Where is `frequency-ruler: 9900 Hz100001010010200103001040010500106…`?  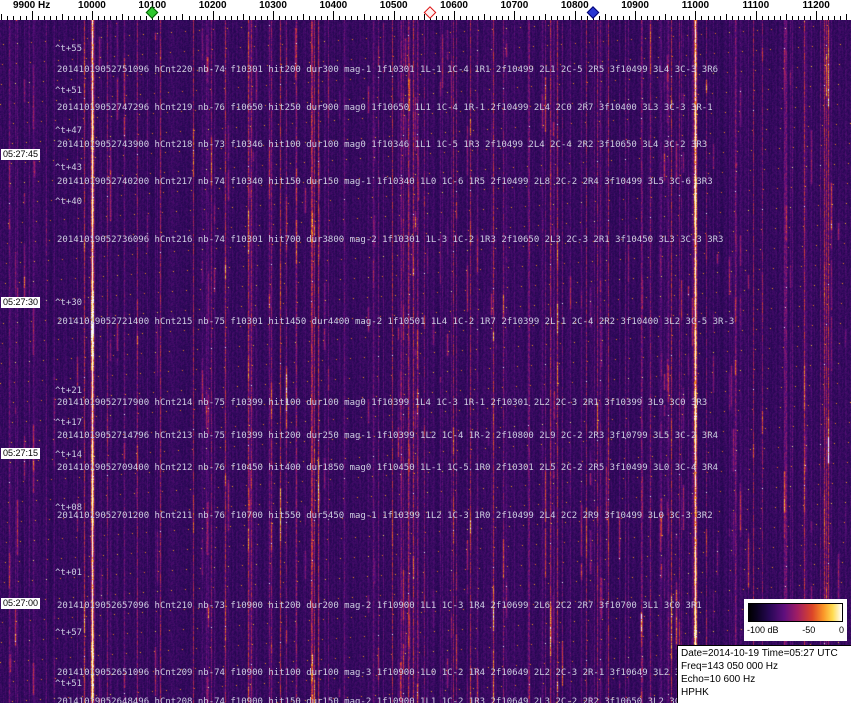 frequency-ruler: 9900 Hz100001010010200103001040010500106… is located at coordinates (425, 10).